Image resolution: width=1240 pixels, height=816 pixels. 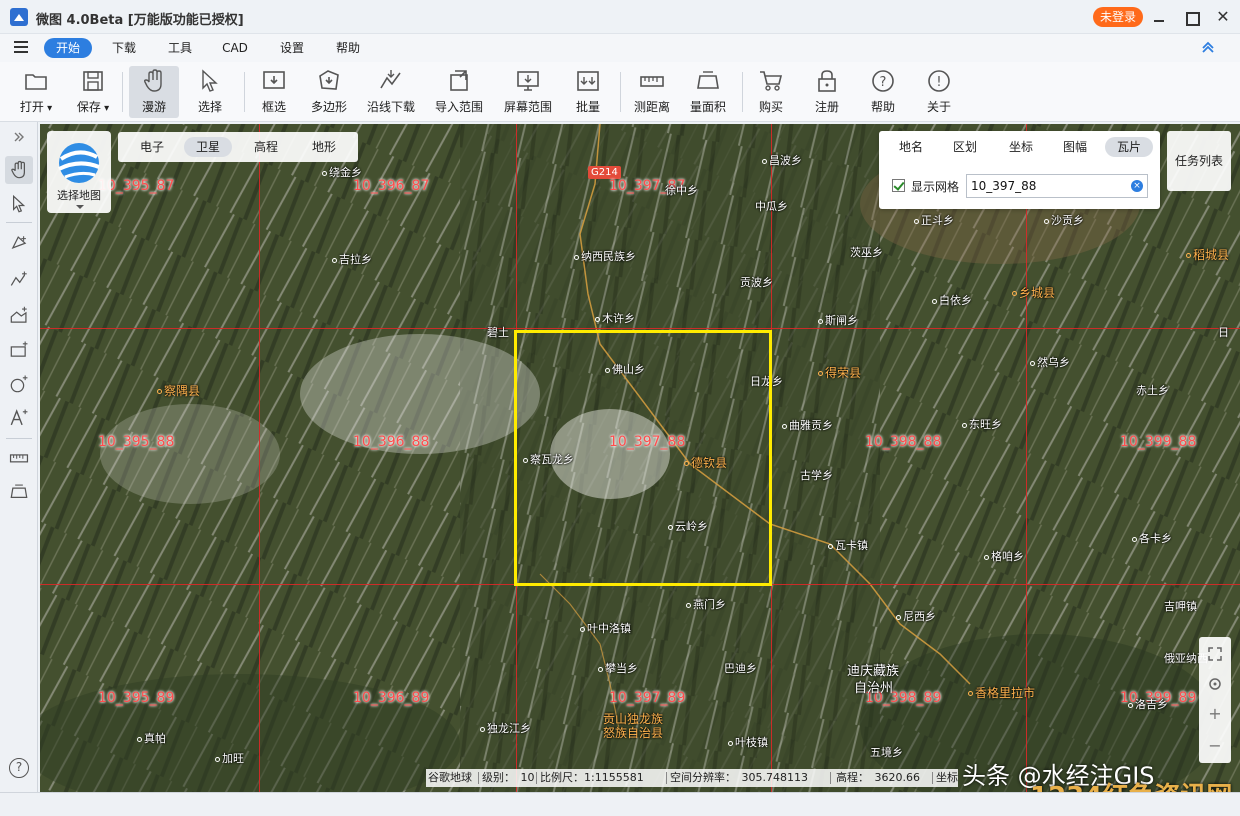 I want to click on tab-admin-division: 区划, so click(x=965, y=147).